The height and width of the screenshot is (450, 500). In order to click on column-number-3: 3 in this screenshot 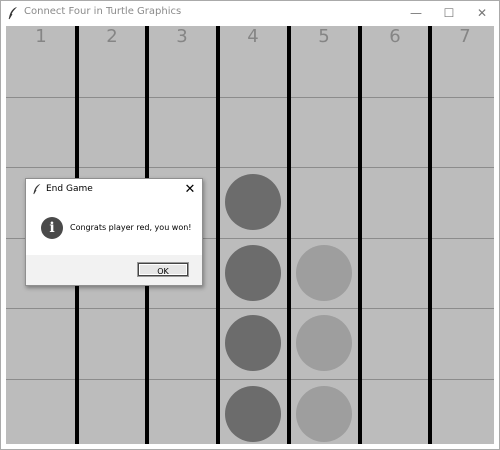, I will do `click(182, 36)`.